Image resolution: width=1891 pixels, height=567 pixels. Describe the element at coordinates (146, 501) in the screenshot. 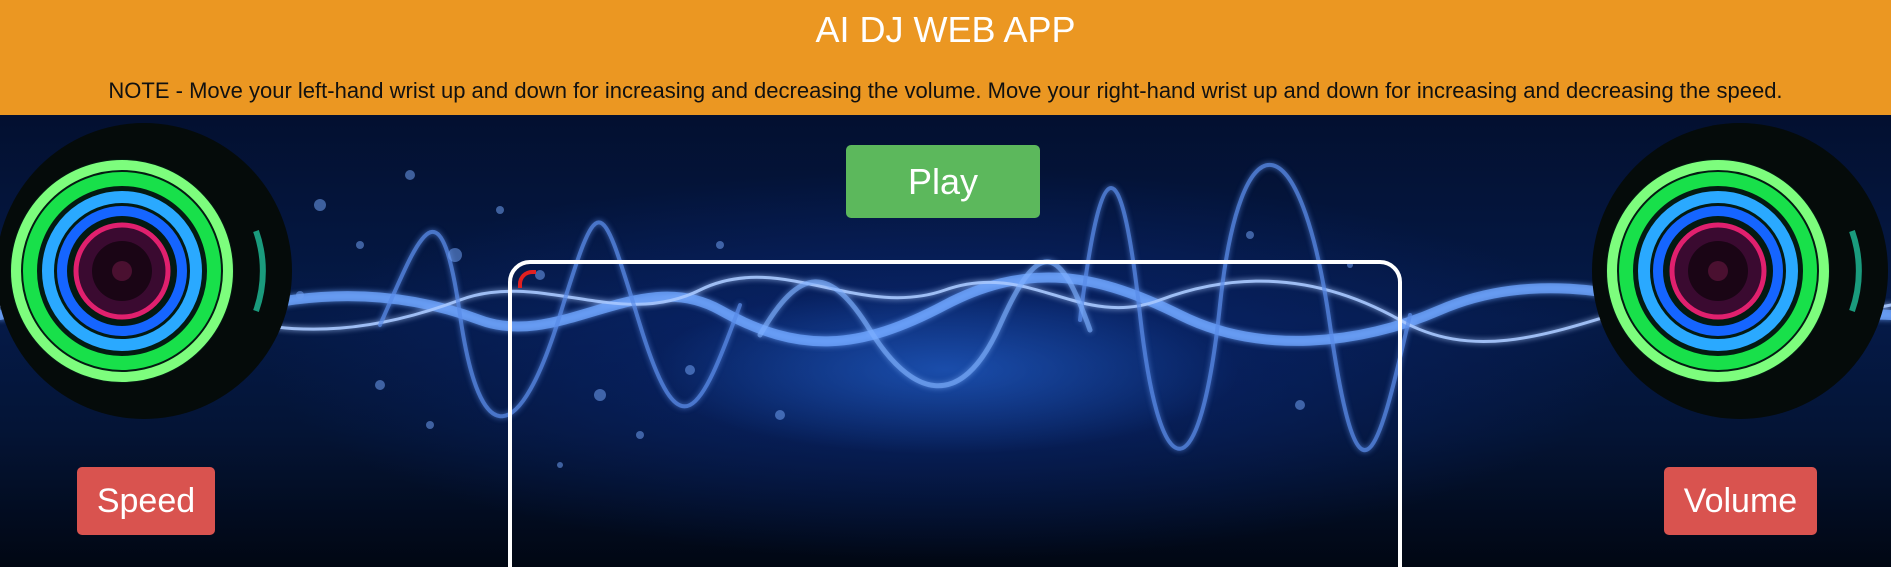

I see `speed-button: Speed` at that location.